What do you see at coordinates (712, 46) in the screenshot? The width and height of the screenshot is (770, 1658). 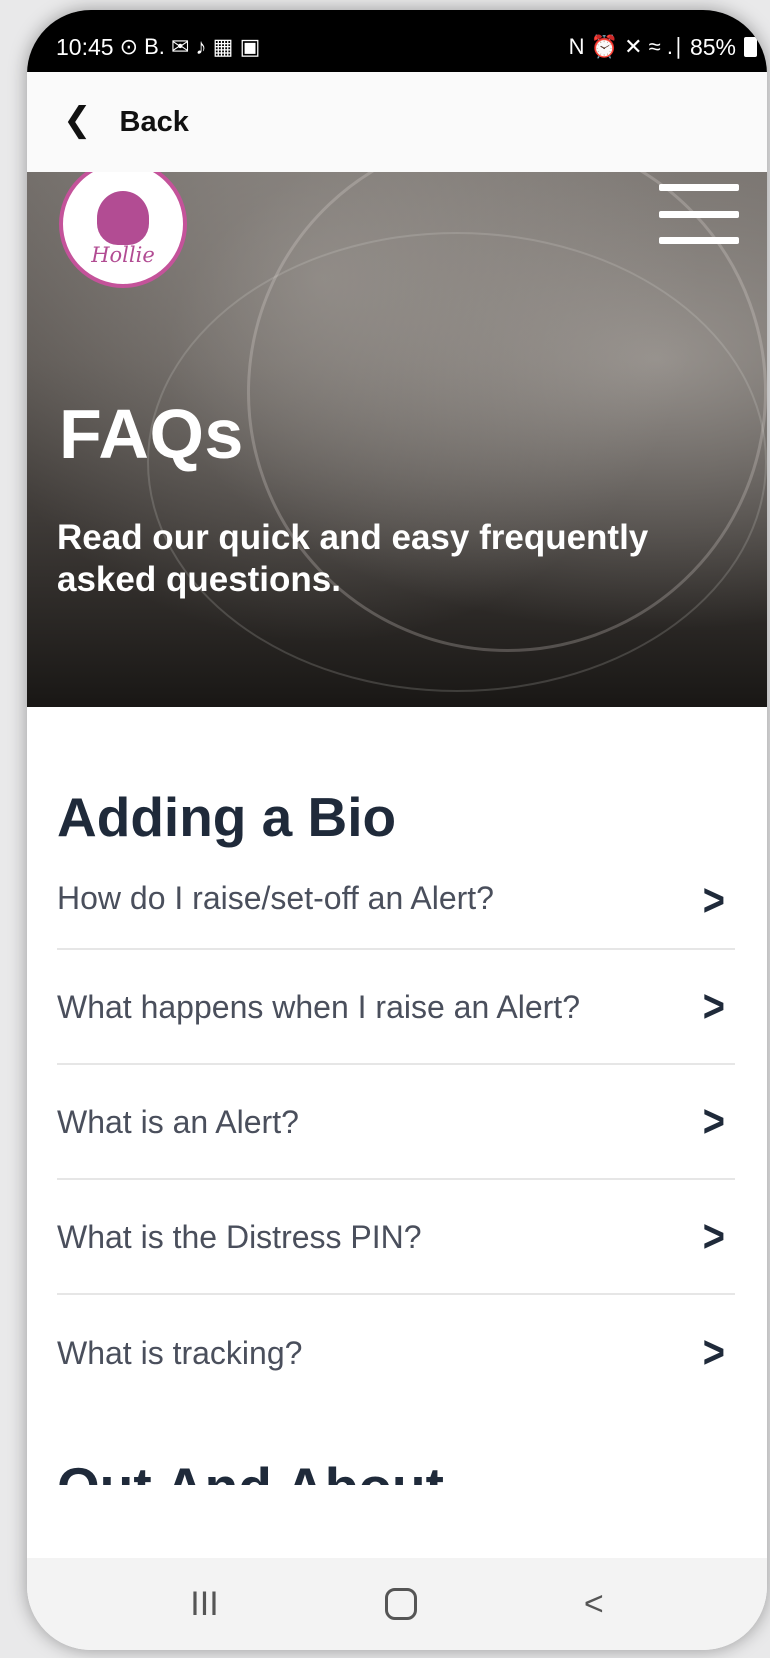 I see `battery-percent: 85%` at bounding box center [712, 46].